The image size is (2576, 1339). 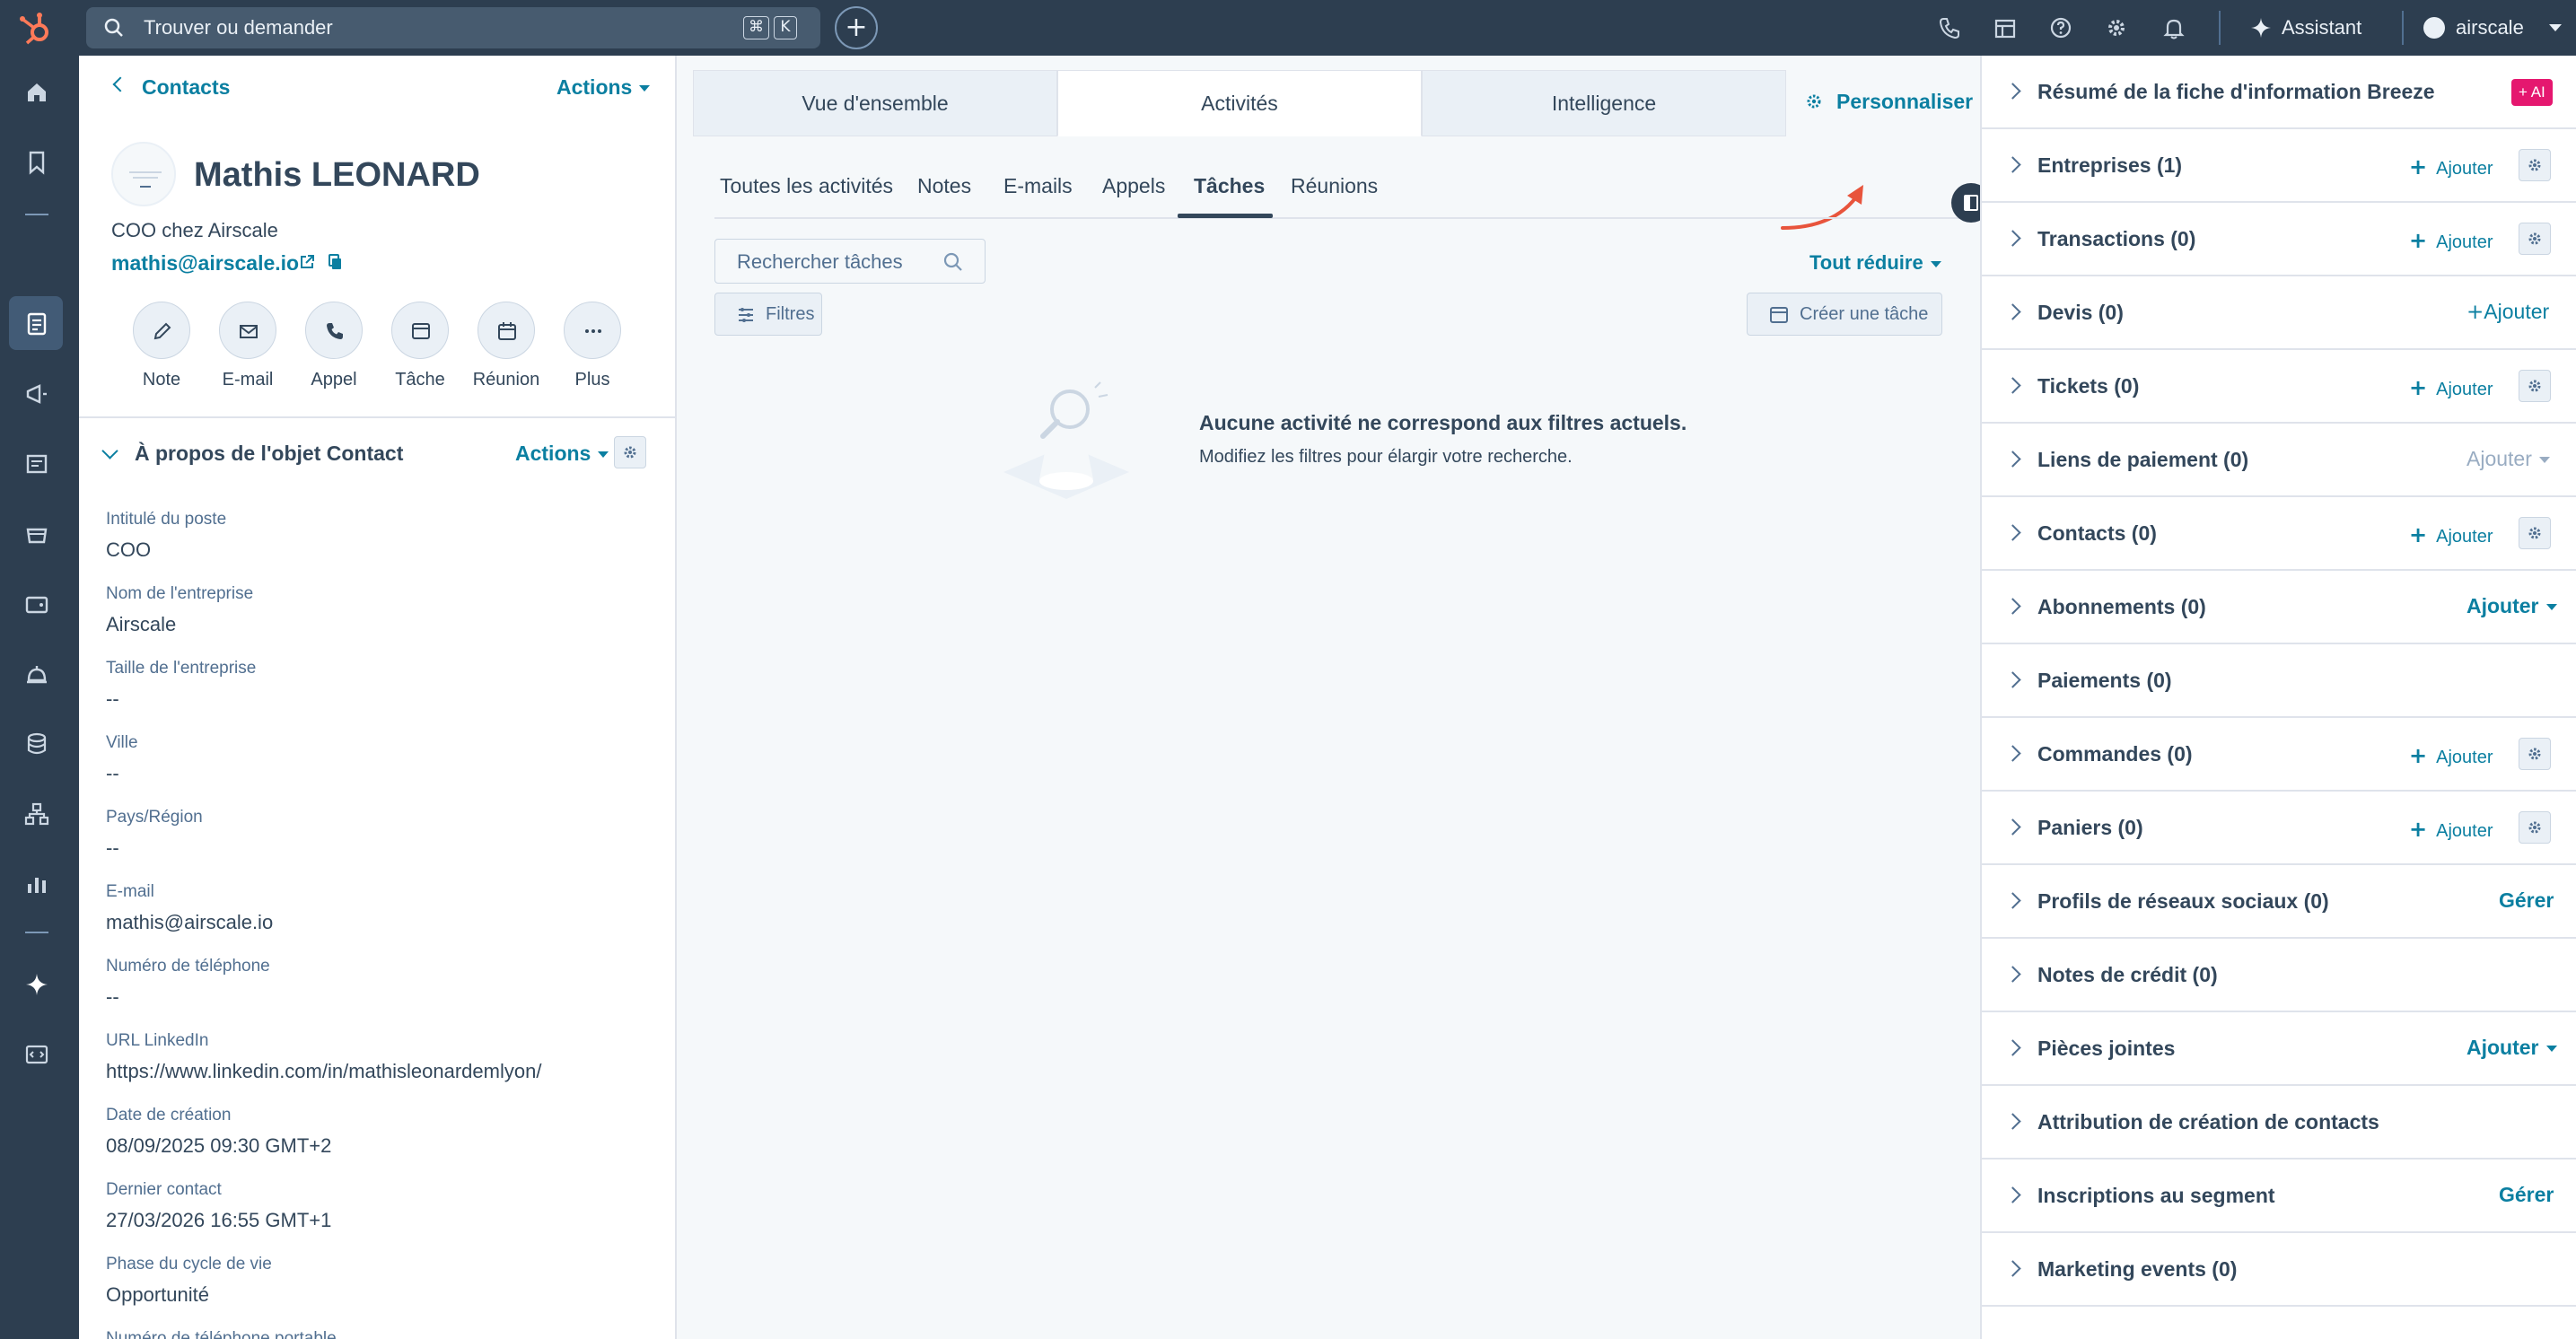 I want to click on card-payments: Paiements (0), so click(x=2279, y=681).